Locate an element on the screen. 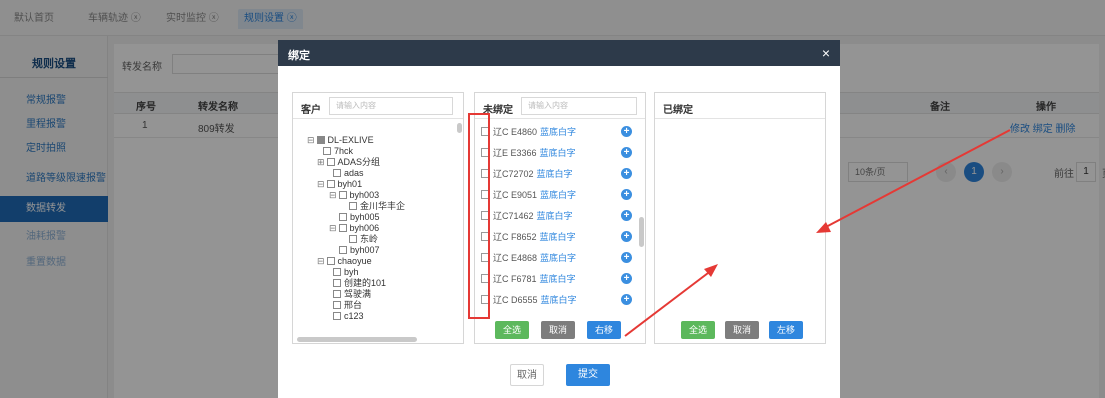  highlight-box is located at coordinates (479, 216).